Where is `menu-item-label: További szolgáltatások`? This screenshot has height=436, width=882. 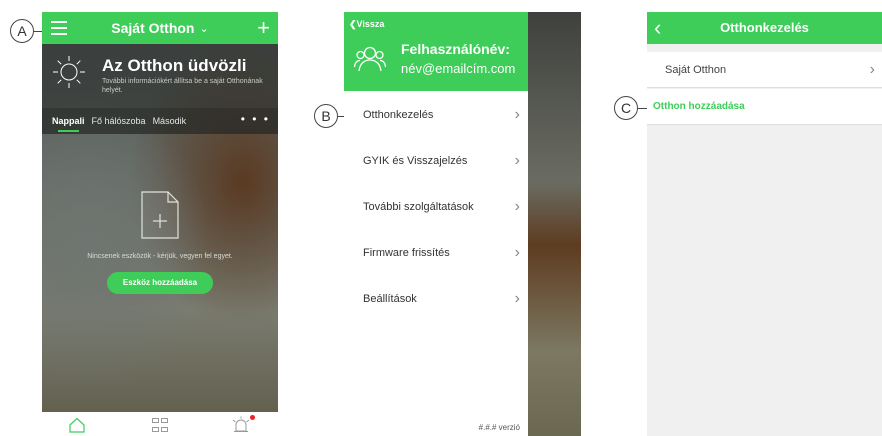
menu-item-label: További szolgáltatások is located at coordinates (418, 207).